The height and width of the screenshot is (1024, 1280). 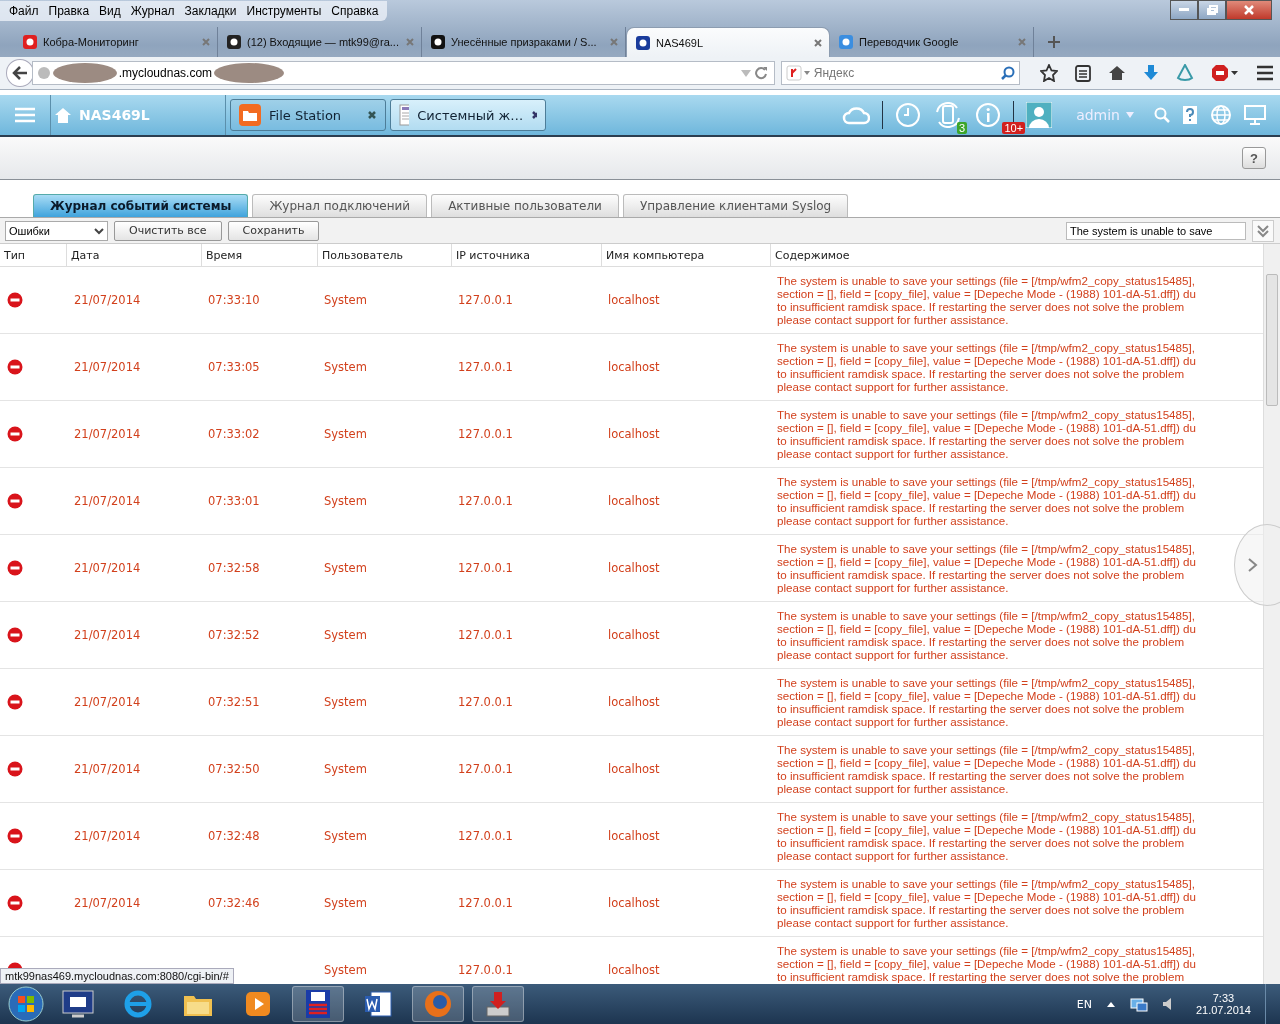 What do you see at coordinates (1253, 565) in the screenshot?
I see `chevron-right-icon` at bounding box center [1253, 565].